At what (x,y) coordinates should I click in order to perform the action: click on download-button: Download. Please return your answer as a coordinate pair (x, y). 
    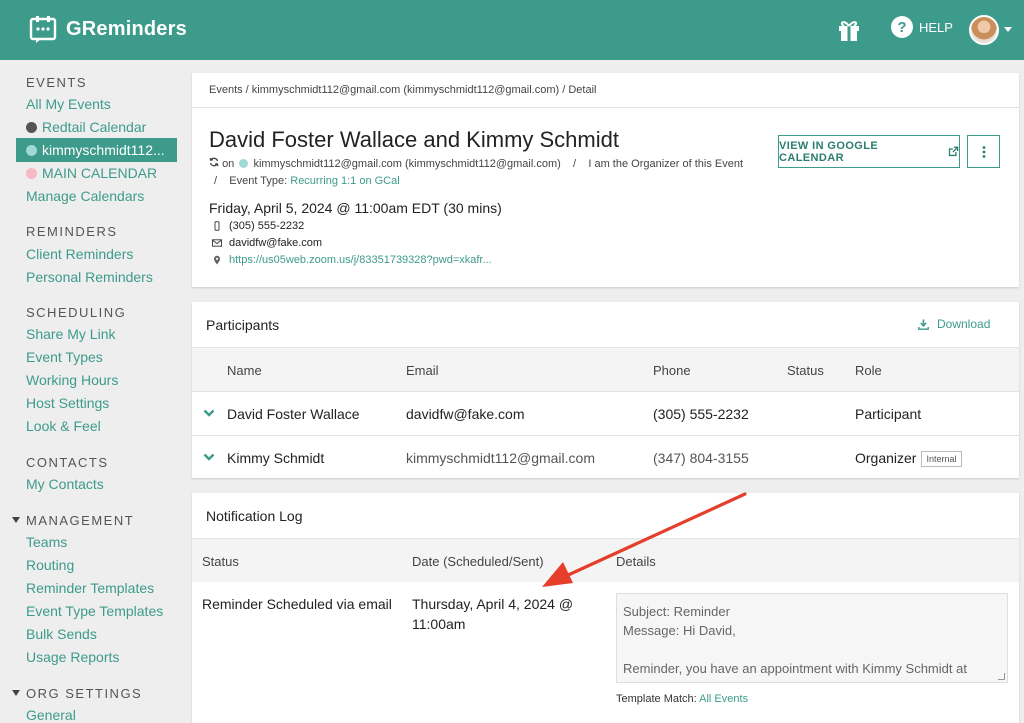
    Looking at the image, I should click on (954, 324).